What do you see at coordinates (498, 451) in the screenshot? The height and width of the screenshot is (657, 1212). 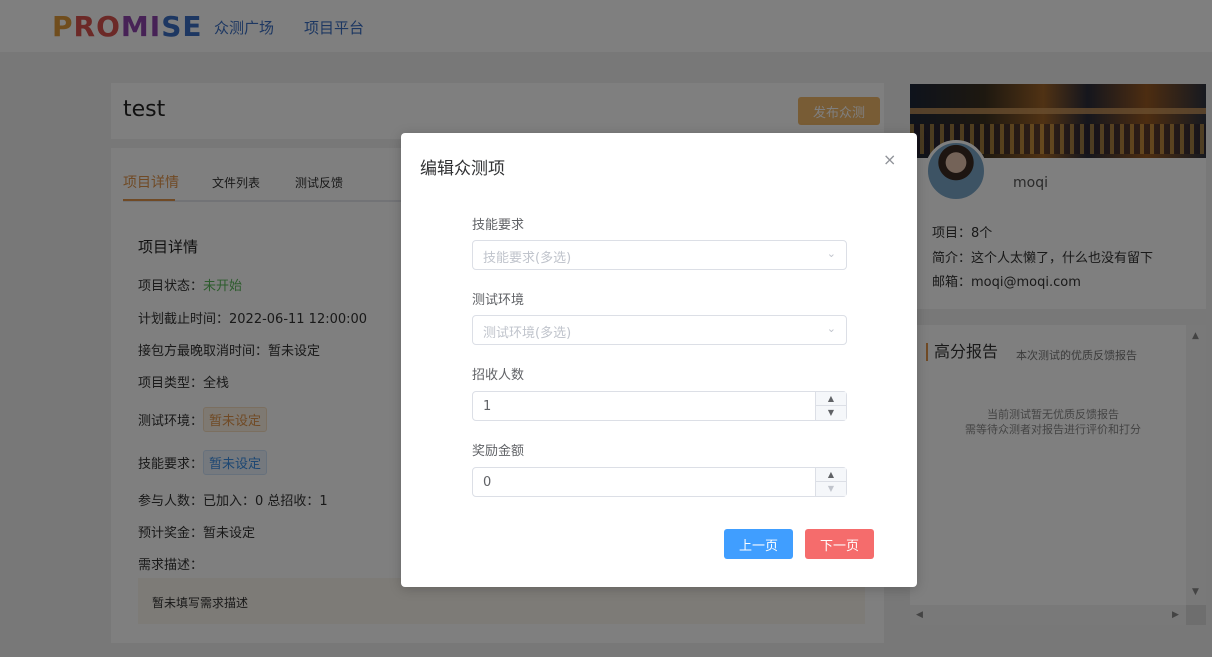 I see `reward-label: 奖励金额` at bounding box center [498, 451].